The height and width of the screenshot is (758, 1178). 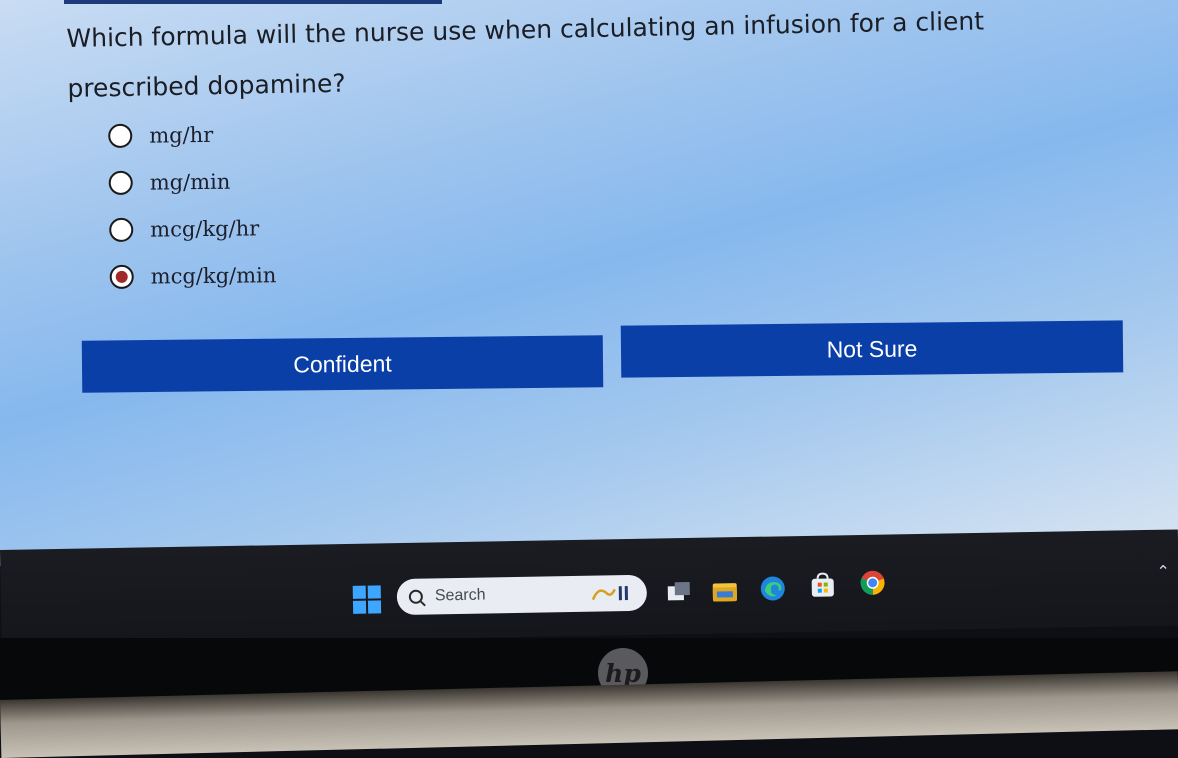 I want to click on option-mcg-kg-hr: mcg/kg/hr, so click(x=192, y=228).